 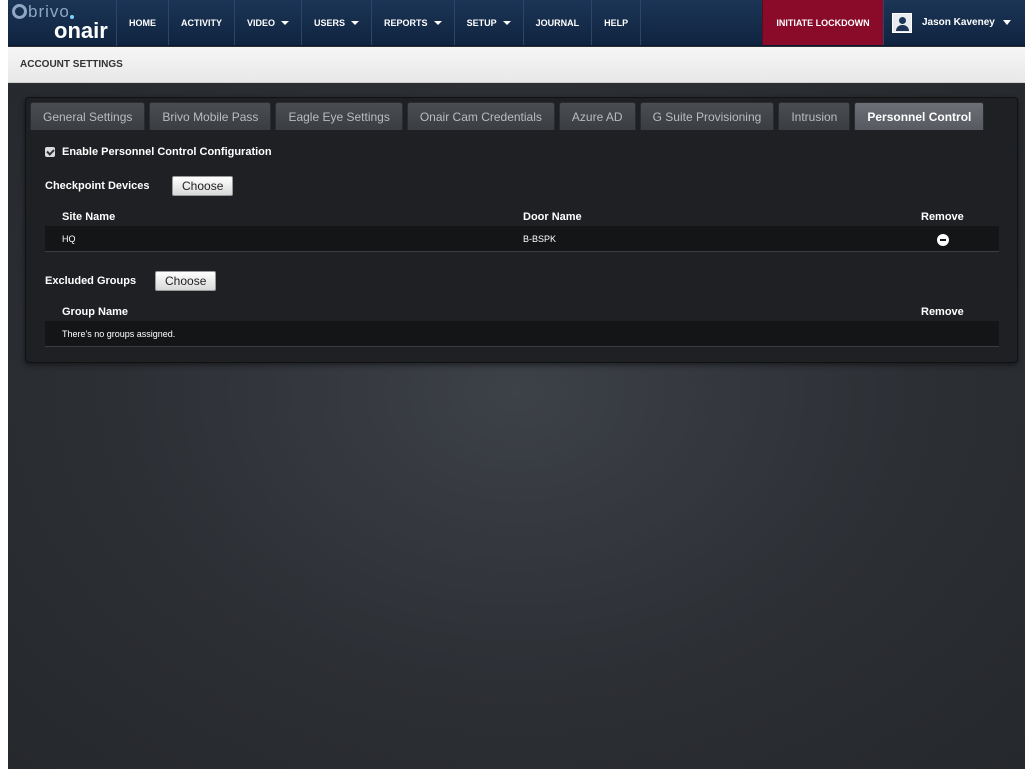 What do you see at coordinates (119, 334) in the screenshot?
I see `empty-groups-text: There's no groups assigned.` at bounding box center [119, 334].